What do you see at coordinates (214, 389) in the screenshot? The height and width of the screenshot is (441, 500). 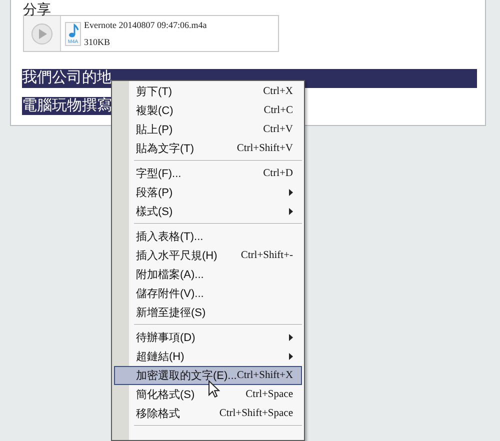 I see `mouse-pointer-icon` at bounding box center [214, 389].